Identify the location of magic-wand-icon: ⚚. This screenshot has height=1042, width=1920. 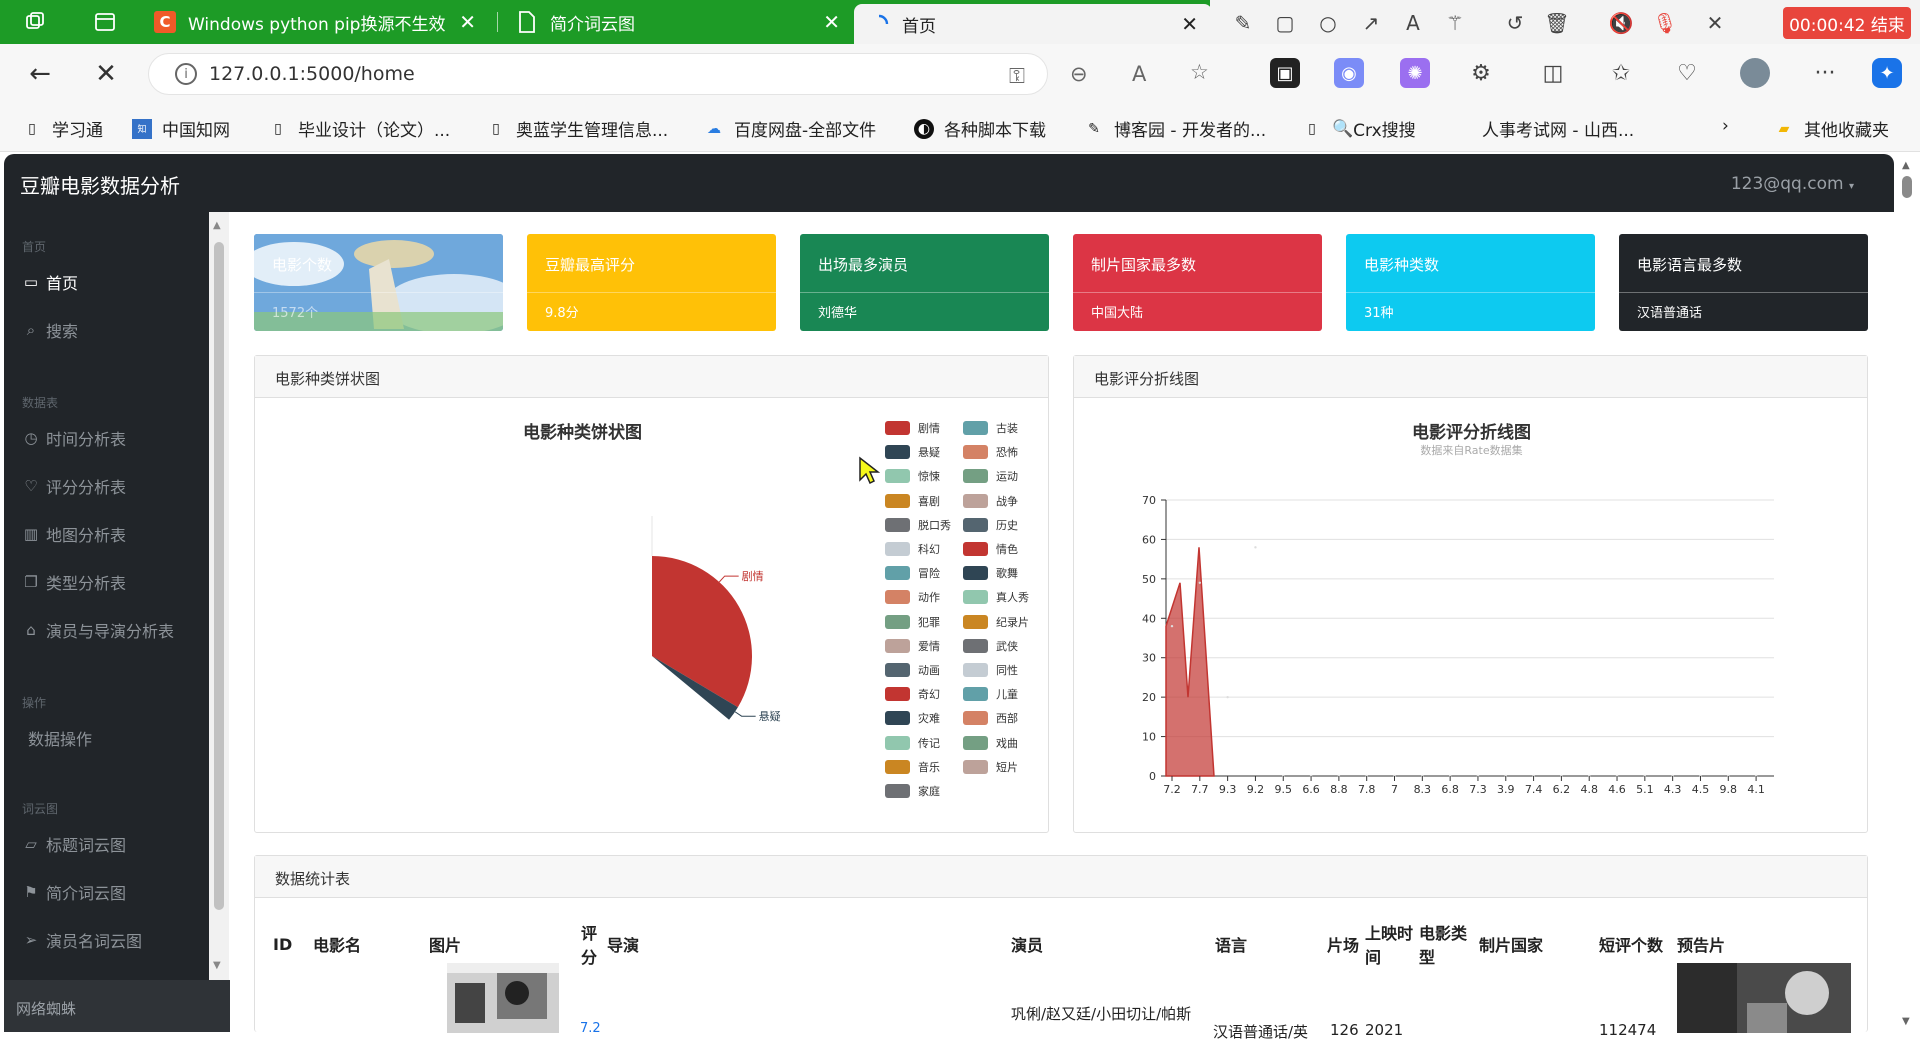
(1455, 23).